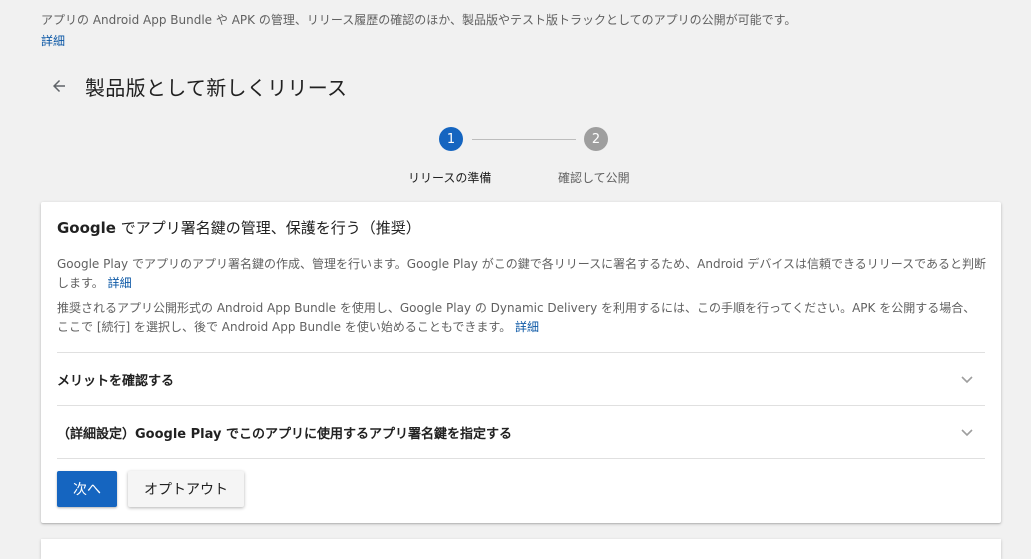  Describe the element at coordinates (527, 327) in the screenshot. I see `card-description-2-link: 詳細` at that location.